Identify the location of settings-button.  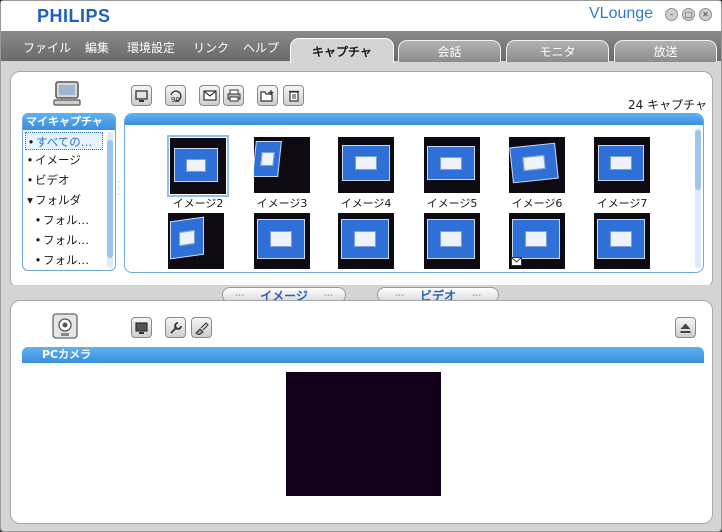
(175, 327).